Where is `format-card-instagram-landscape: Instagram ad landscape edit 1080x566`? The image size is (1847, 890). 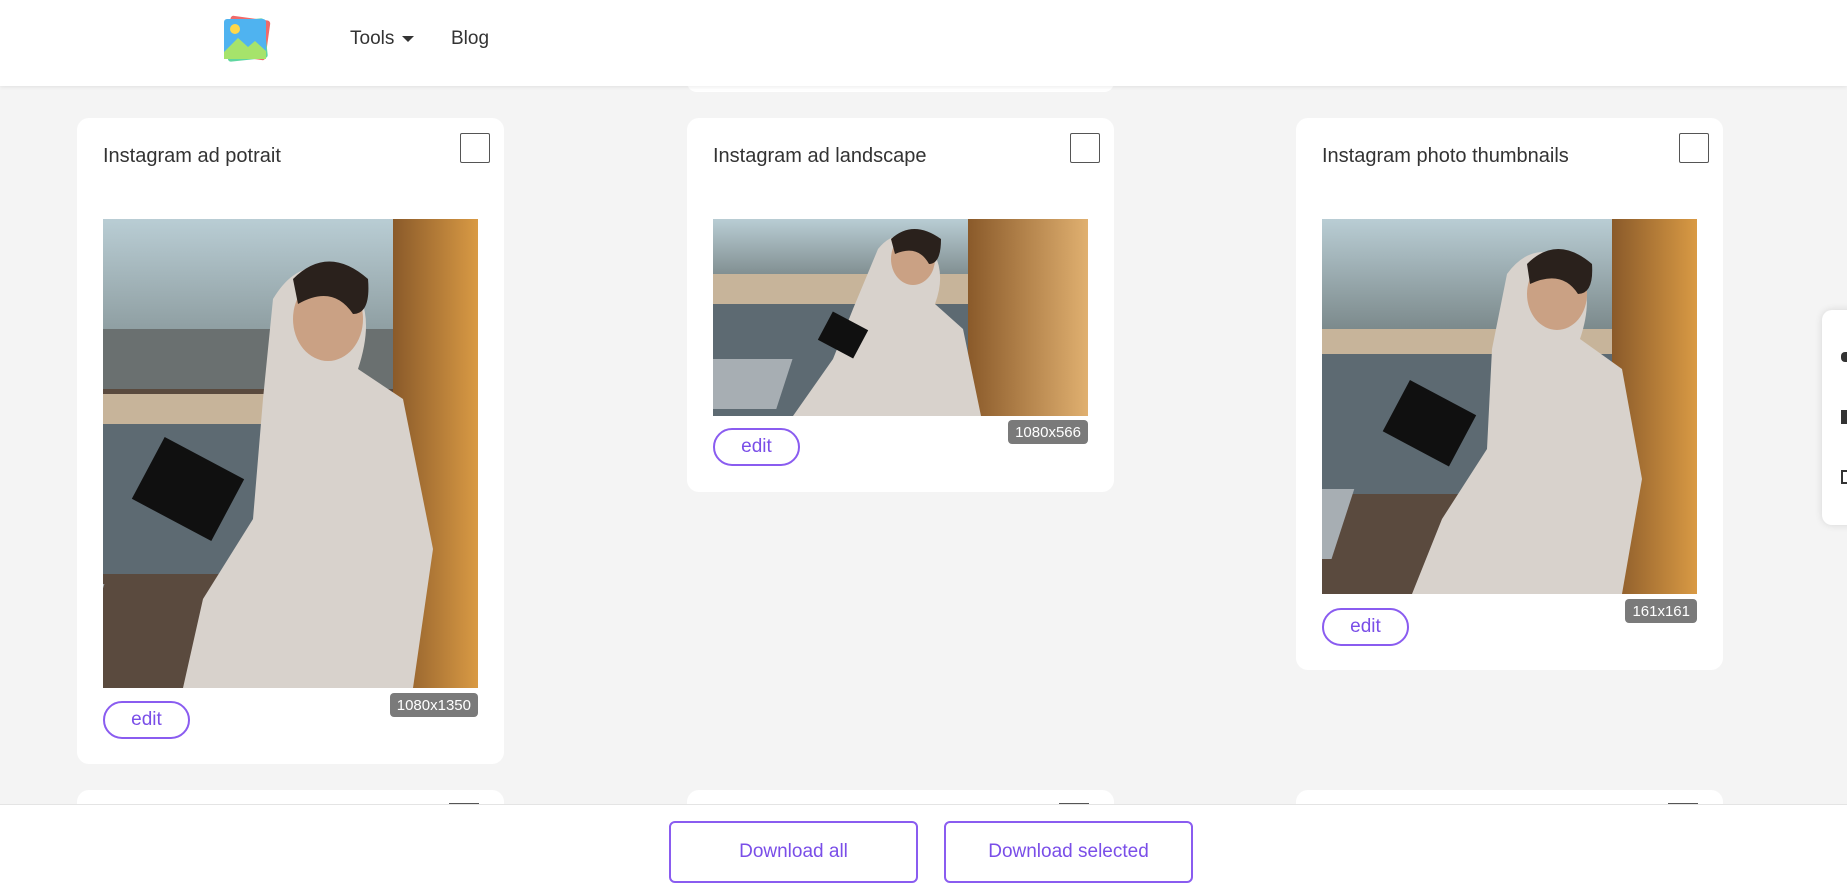 format-card-instagram-landscape: Instagram ad landscape edit 1080x566 is located at coordinates (900, 305).